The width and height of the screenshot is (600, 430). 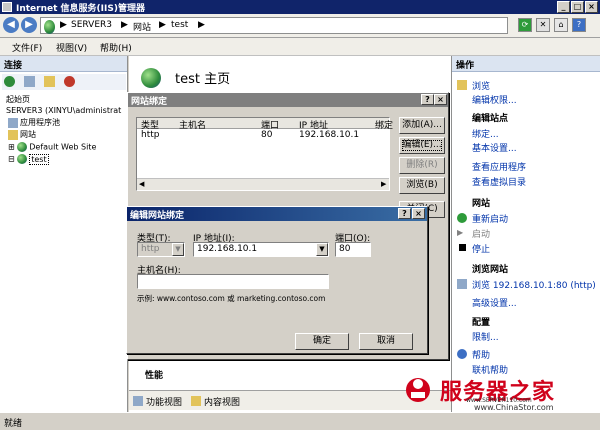 What do you see at coordinates (18, 99) in the screenshot?
I see `tree-item-start-page: 起始页` at bounding box center [18, 99].